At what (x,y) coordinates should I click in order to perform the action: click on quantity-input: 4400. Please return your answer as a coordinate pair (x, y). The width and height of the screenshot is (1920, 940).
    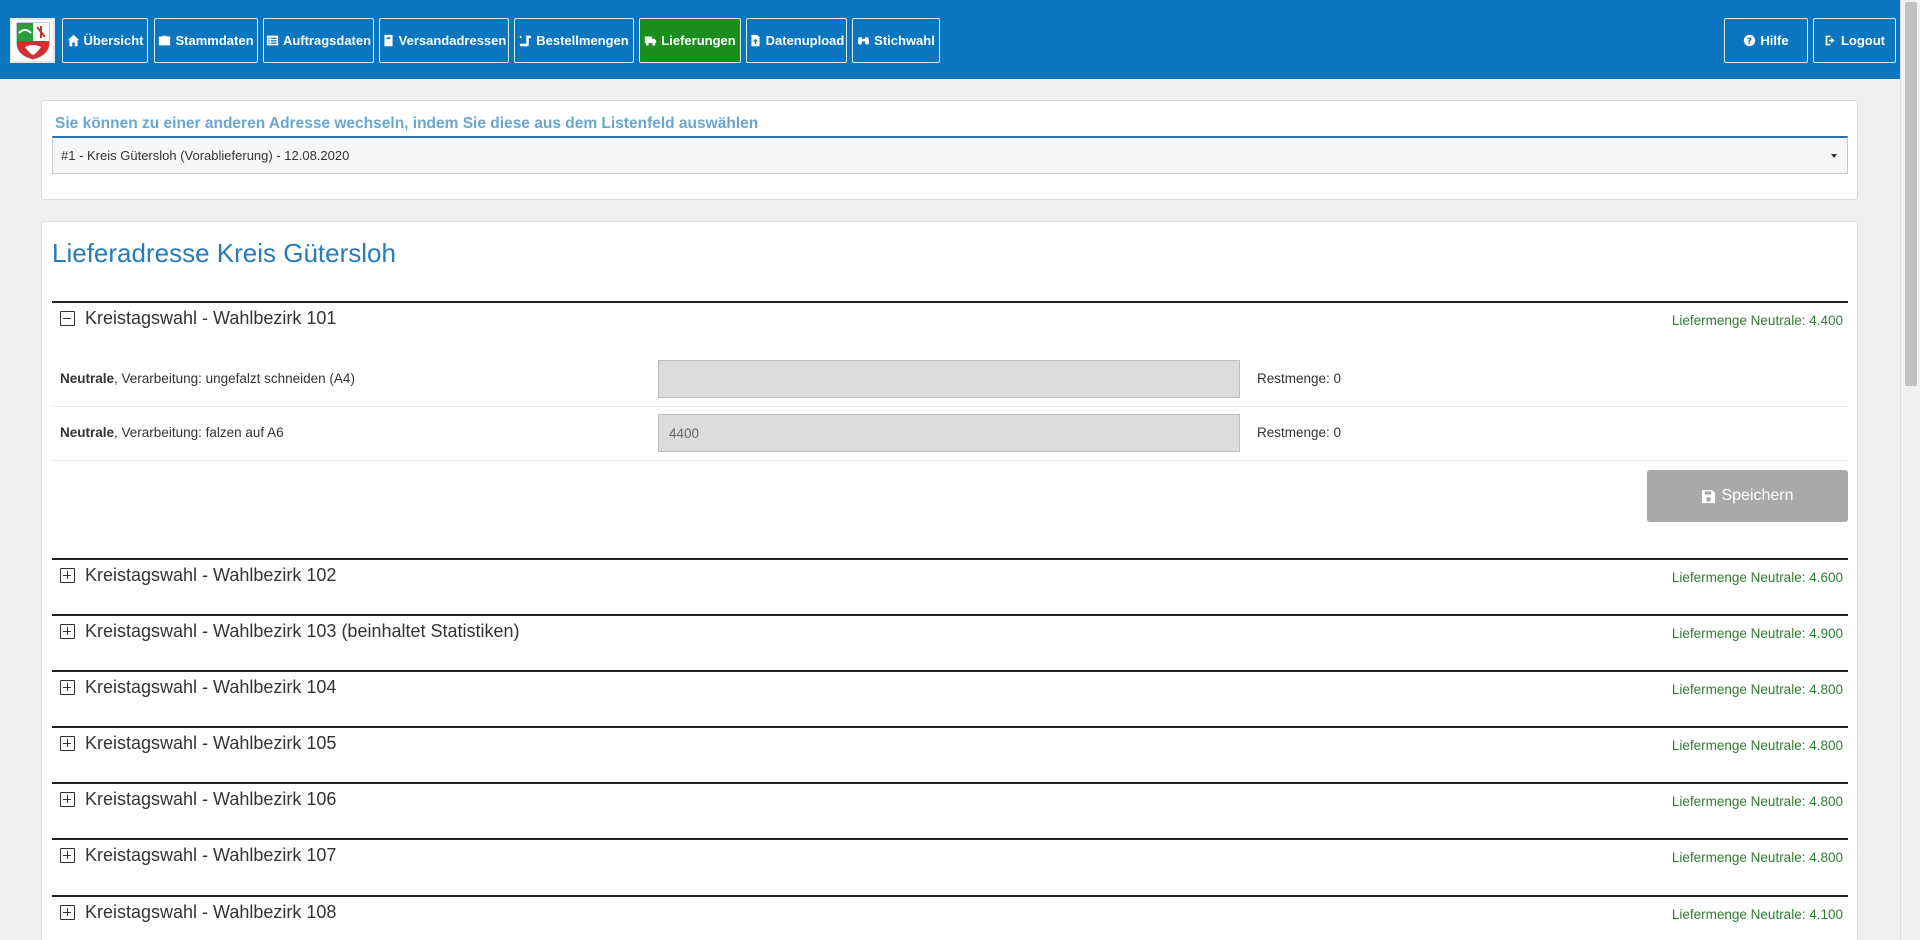
    Looking at the image, I should click on (949, 433).